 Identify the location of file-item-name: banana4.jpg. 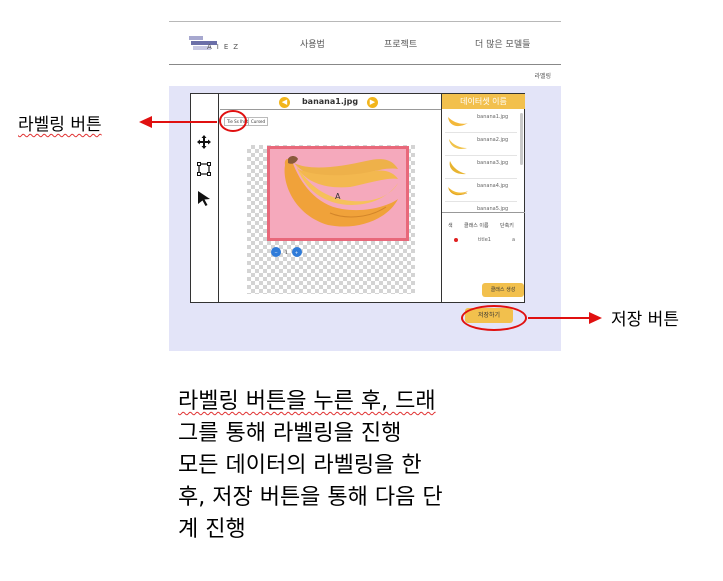
(493, 186).